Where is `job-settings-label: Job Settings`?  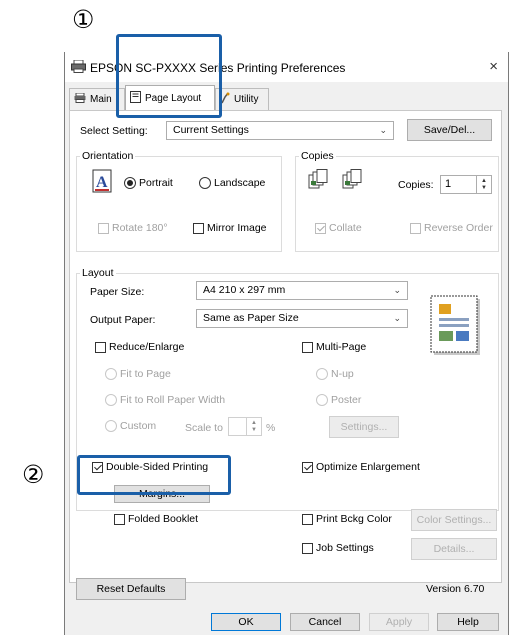
job-settings-label: Job Settings is located at coordinates (345, 548).